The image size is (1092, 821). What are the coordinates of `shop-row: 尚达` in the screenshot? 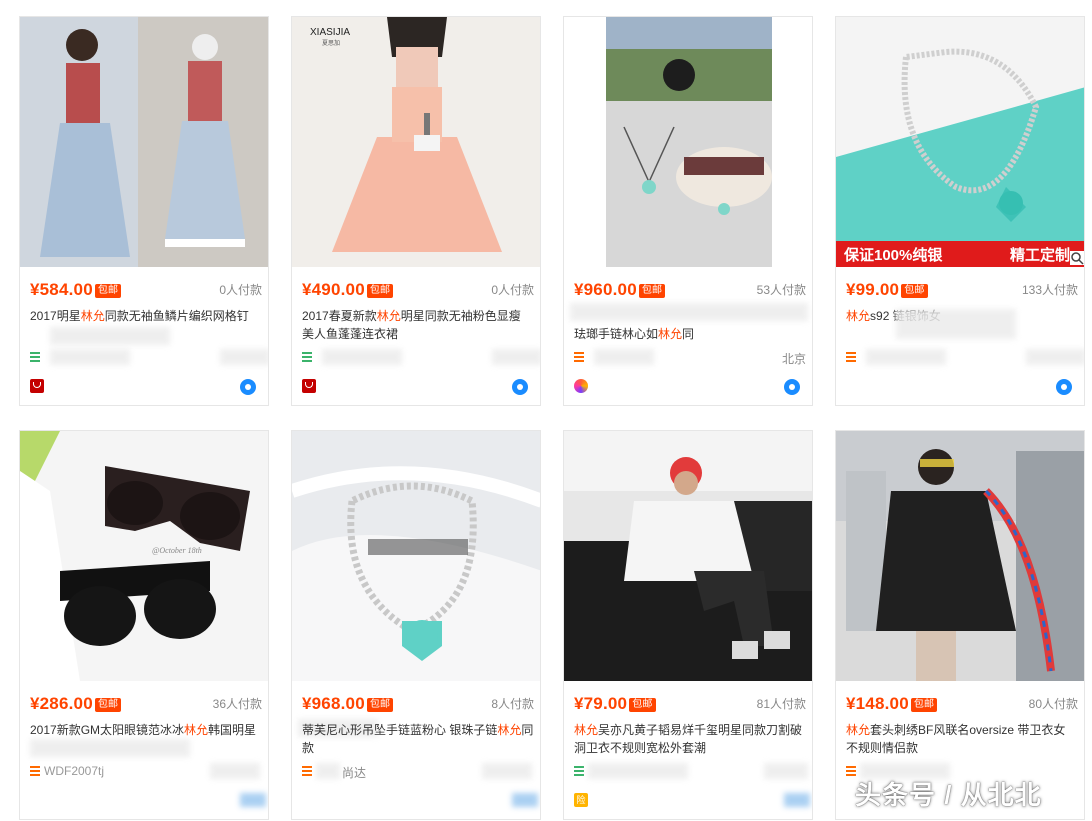 It's located at (418, 773).